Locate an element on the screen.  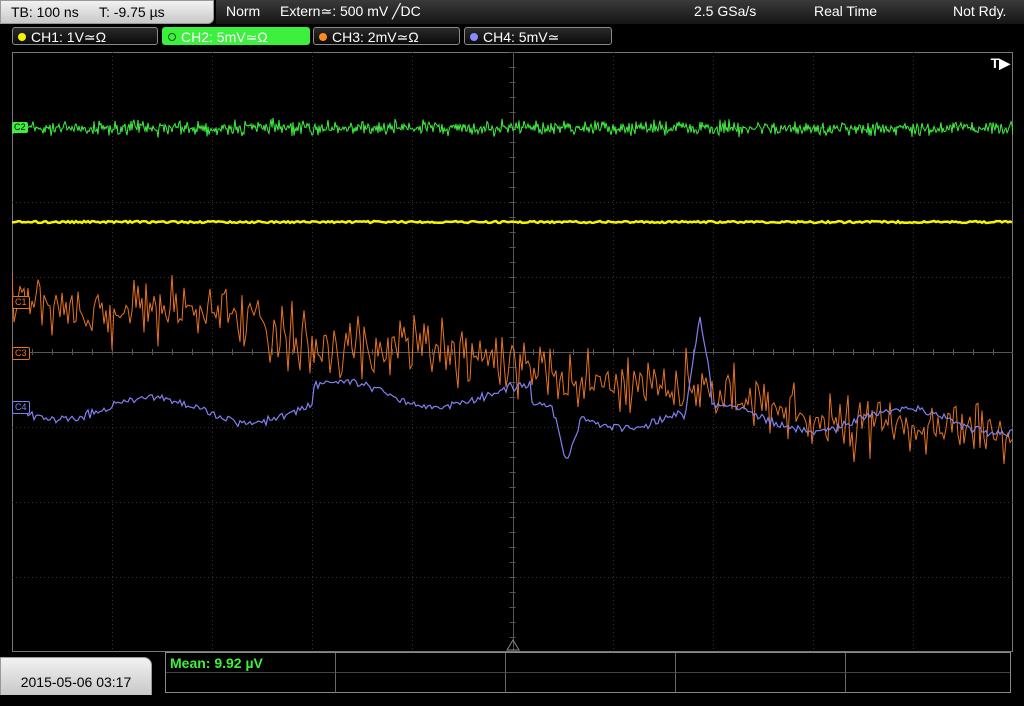
measurement-cell: Mean: 9.92 µV is located at coordinates (251, 663).